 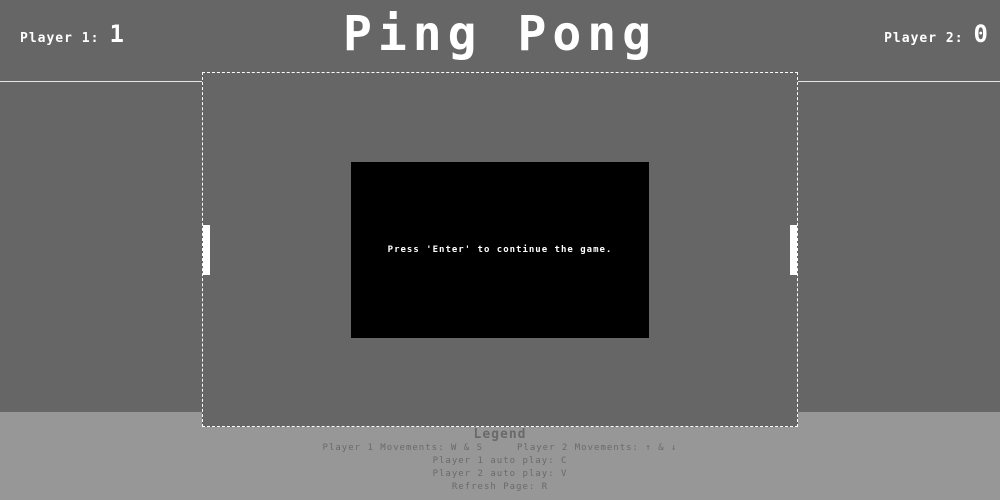 I want to click on game-title: Ping Pong, so click(x=500, y=34).